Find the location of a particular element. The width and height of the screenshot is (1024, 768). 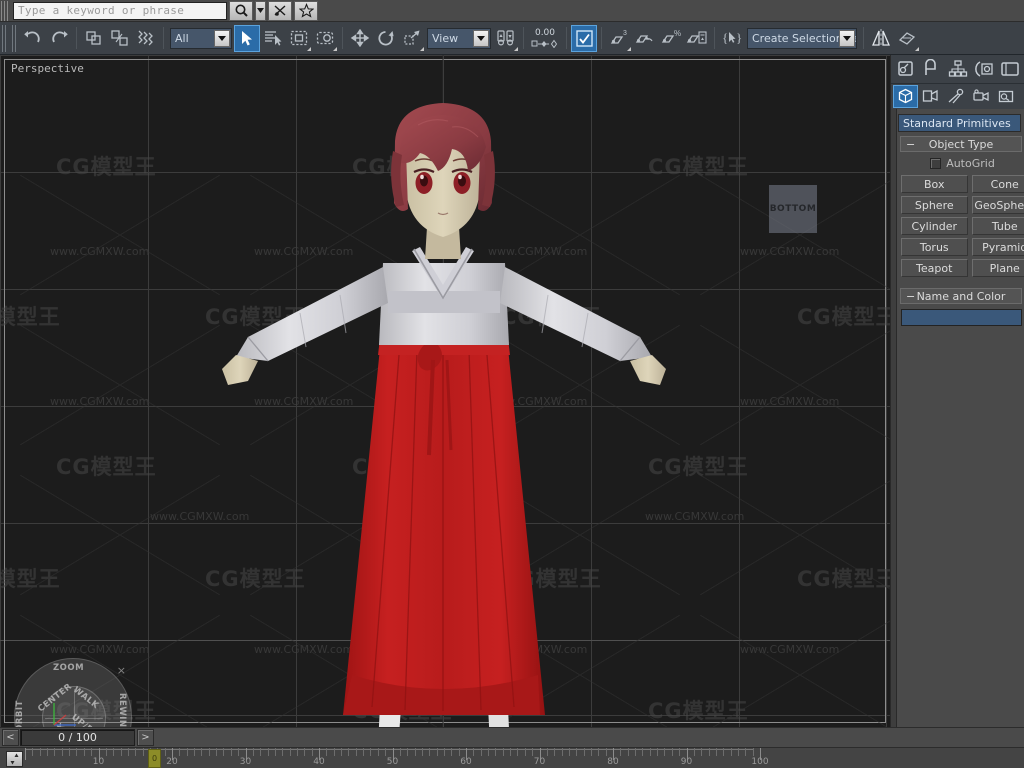

helpers-subtab is located at coordinates (1005, 96).